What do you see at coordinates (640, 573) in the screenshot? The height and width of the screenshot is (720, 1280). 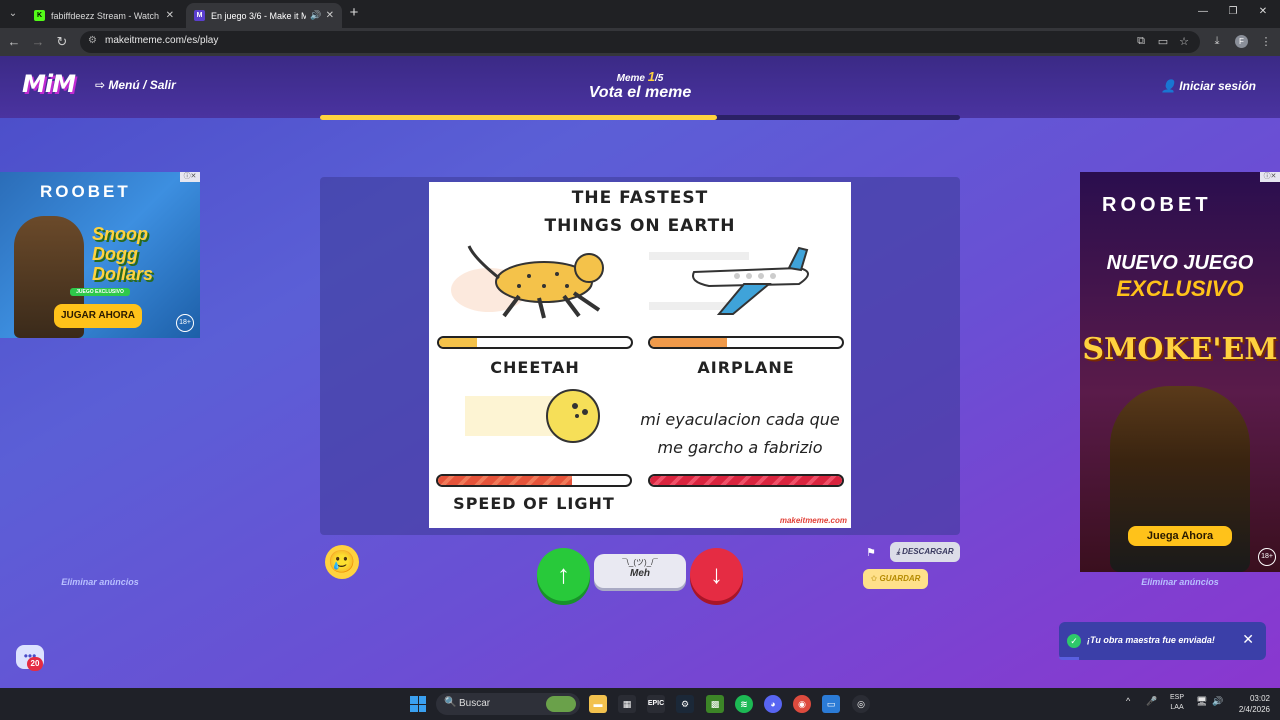 I see `meh-label: Meh` at bounding box center [640, 573].